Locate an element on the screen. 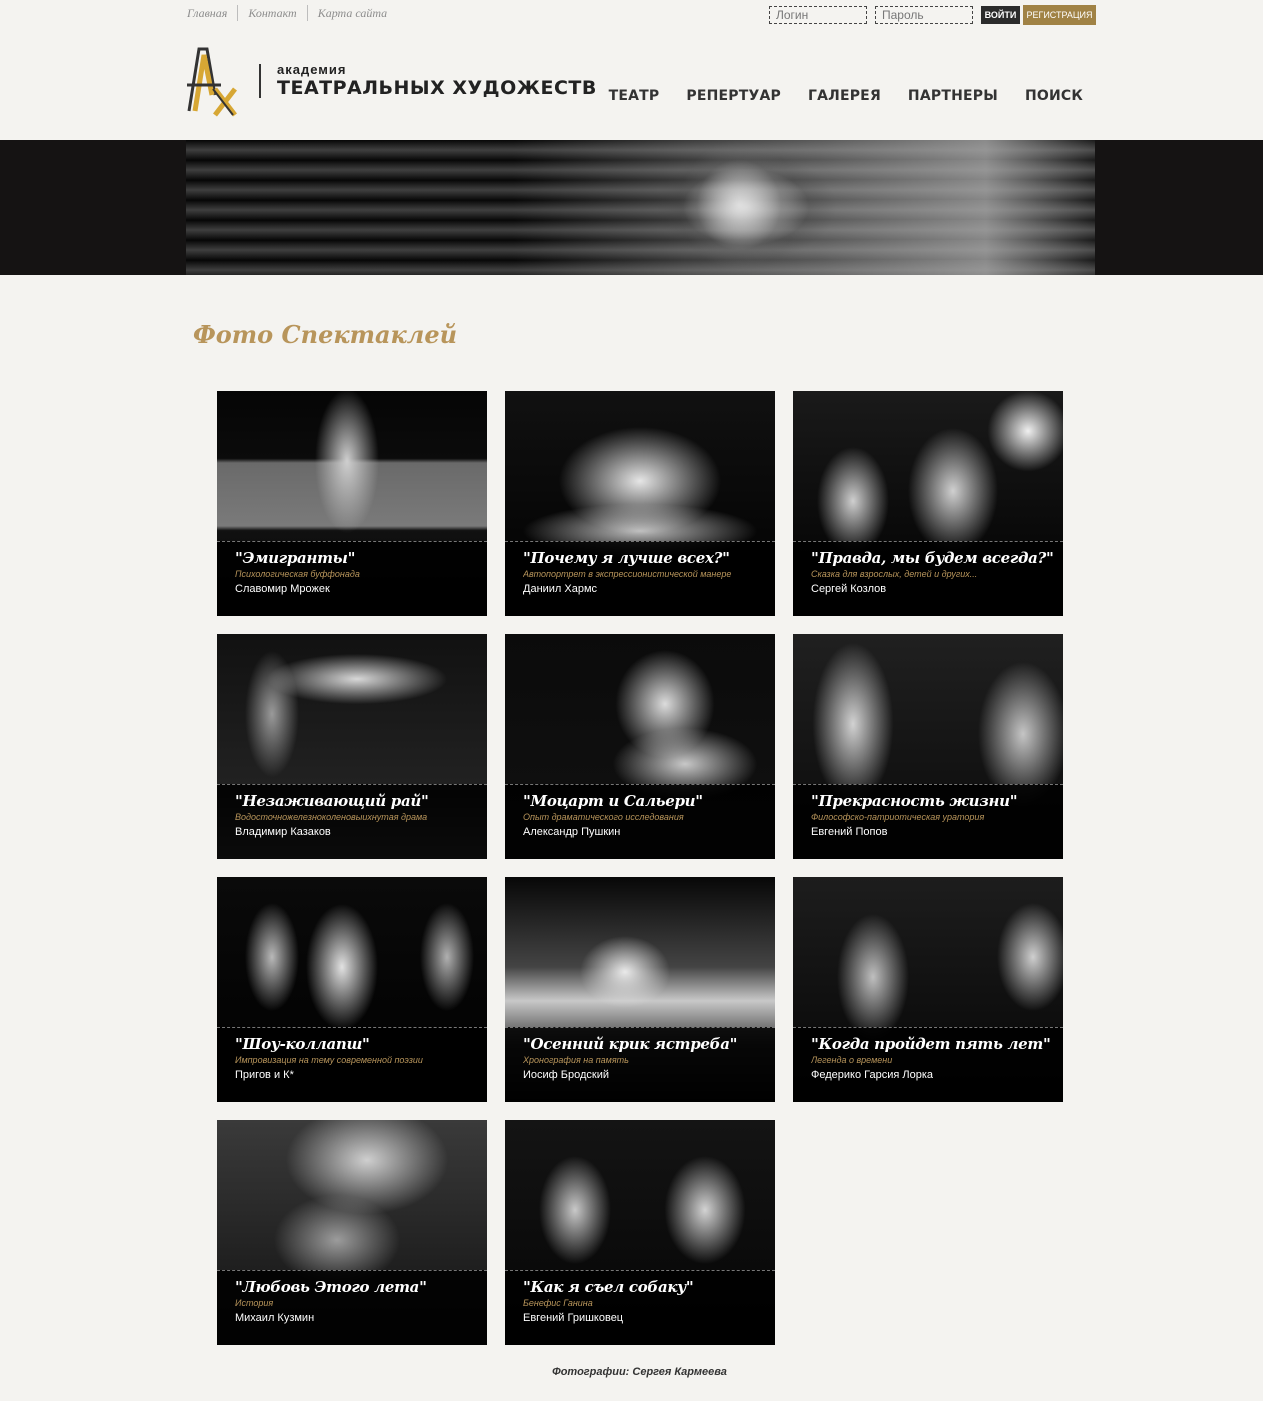 Image resolution: width=1263 pixels, height=1401 pixels. card-caption: "Любовь Этого лета" История Михаил Кузмин is located at coordinates (352, 1307).